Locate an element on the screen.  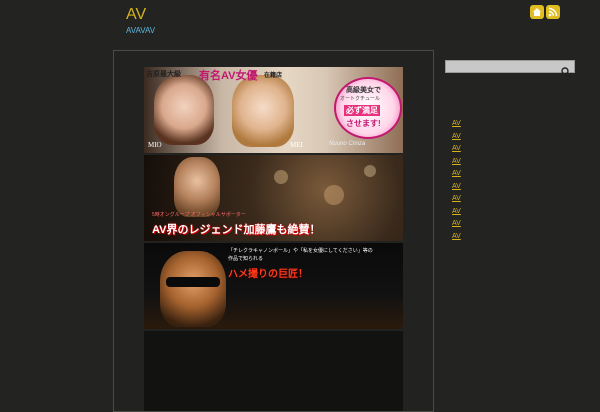
search-icon is located at coordinates (566, 71).